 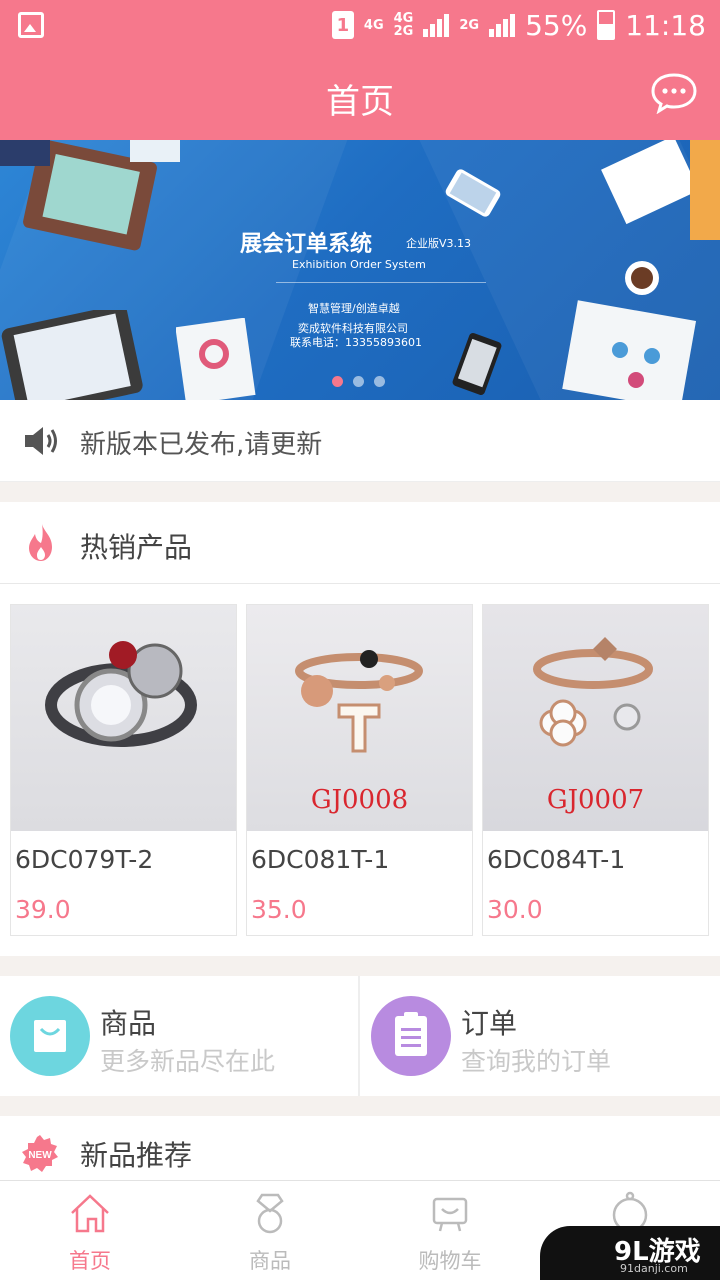 I want to click on battery-percent: 55%, so click(x=556, y=25).